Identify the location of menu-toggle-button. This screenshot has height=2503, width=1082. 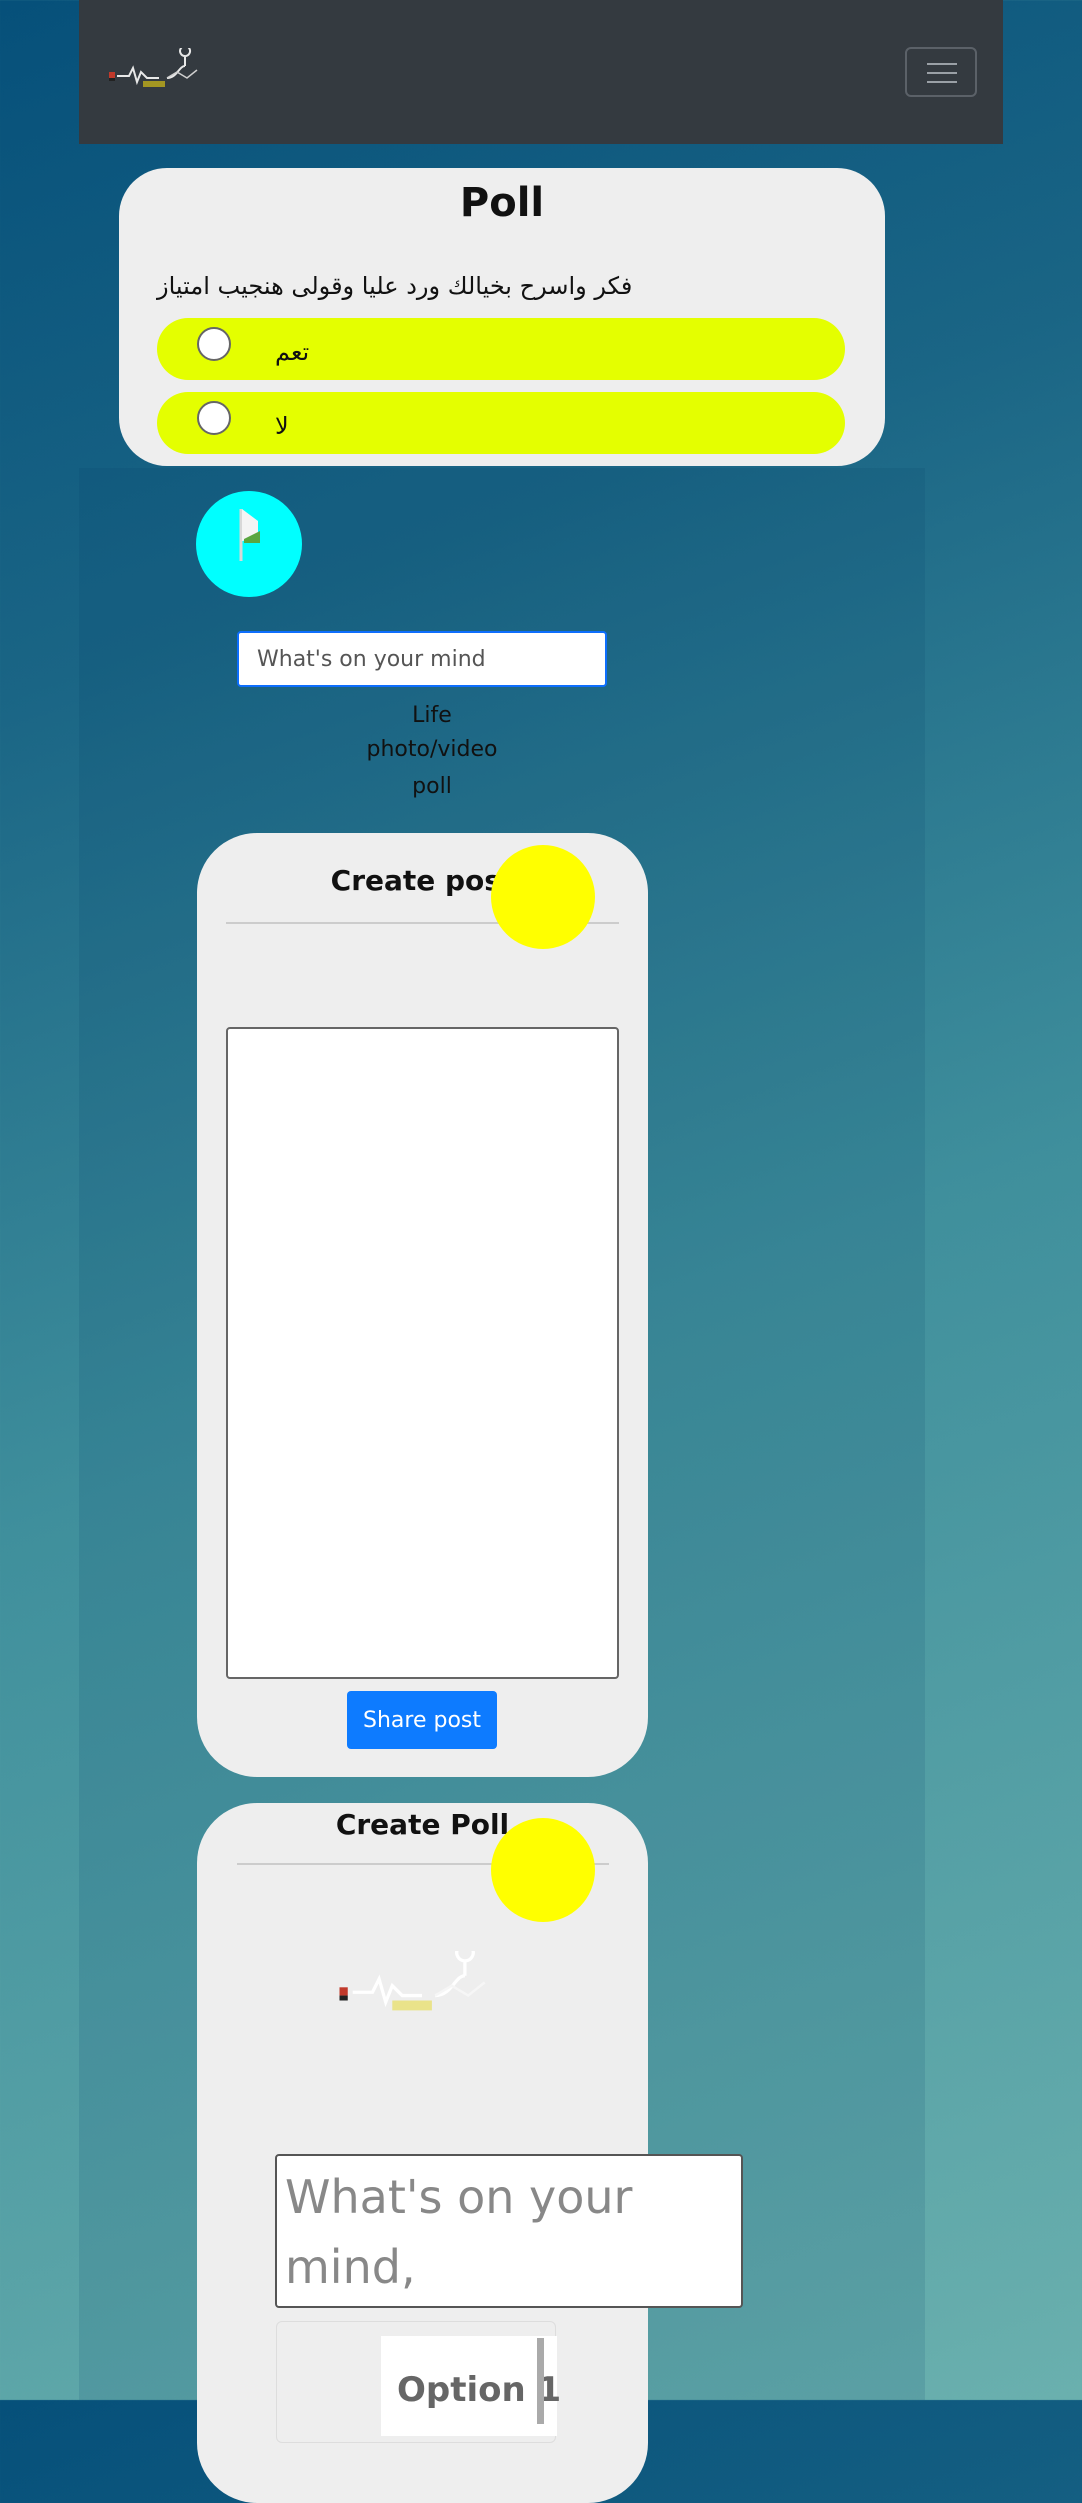
(941, 72).